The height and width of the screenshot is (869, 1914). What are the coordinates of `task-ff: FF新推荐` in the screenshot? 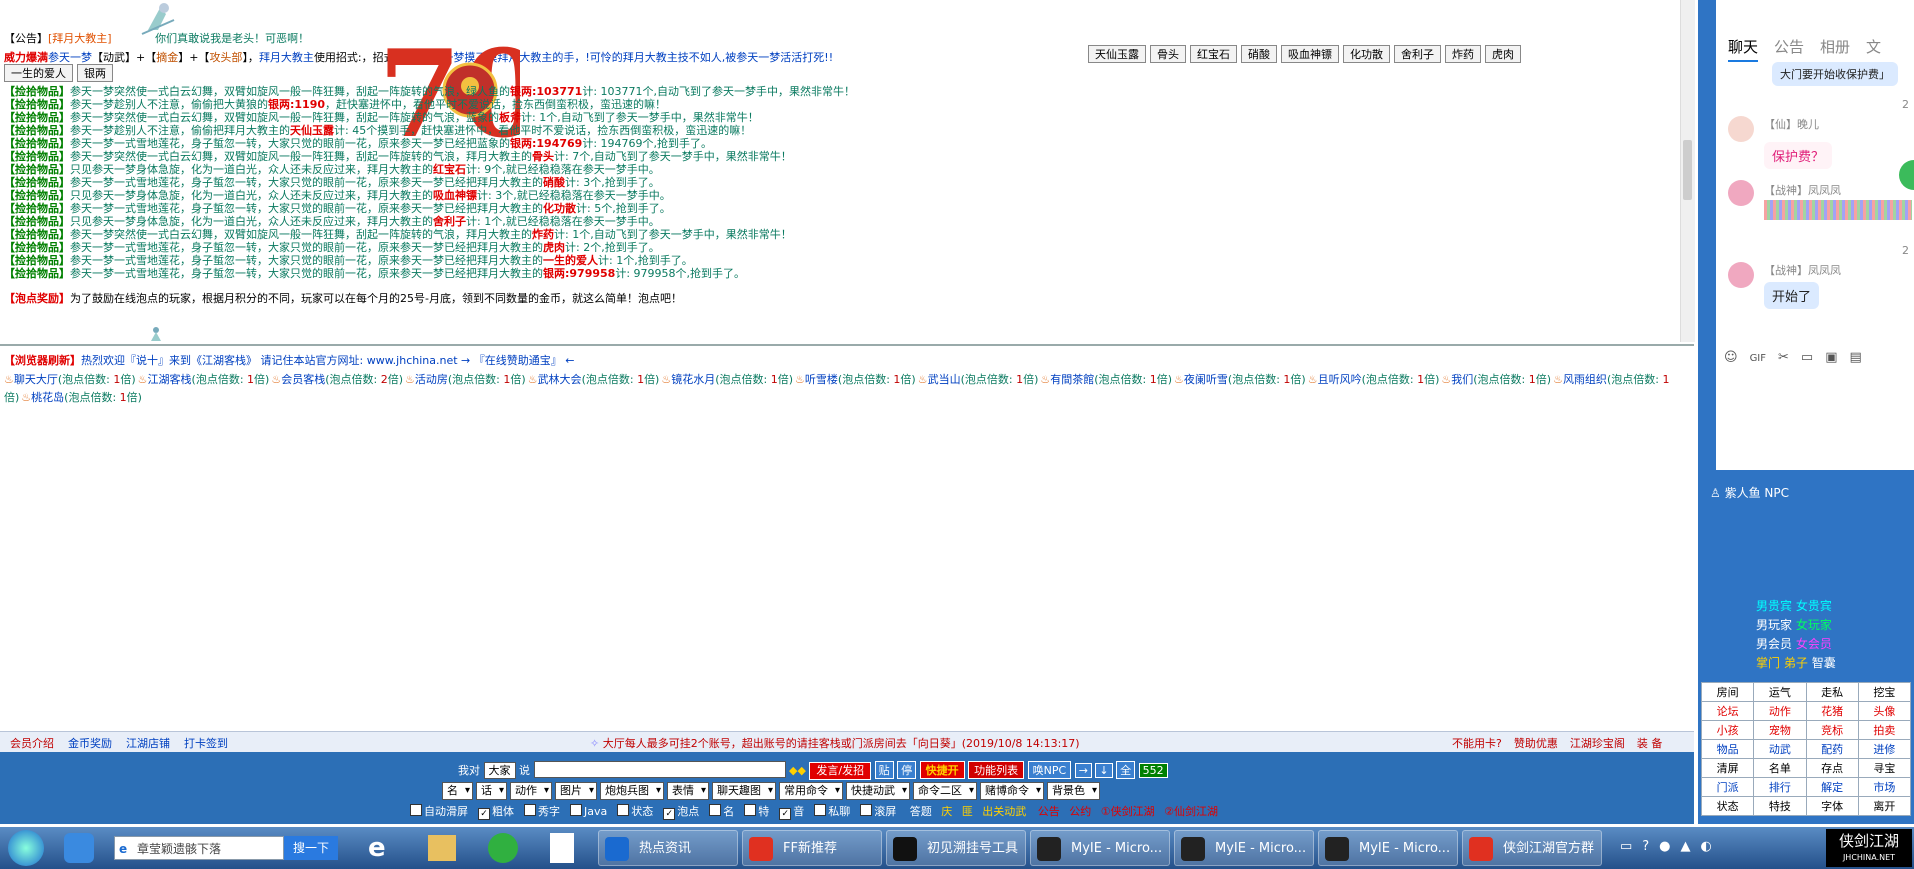 It's located at (812, 848).